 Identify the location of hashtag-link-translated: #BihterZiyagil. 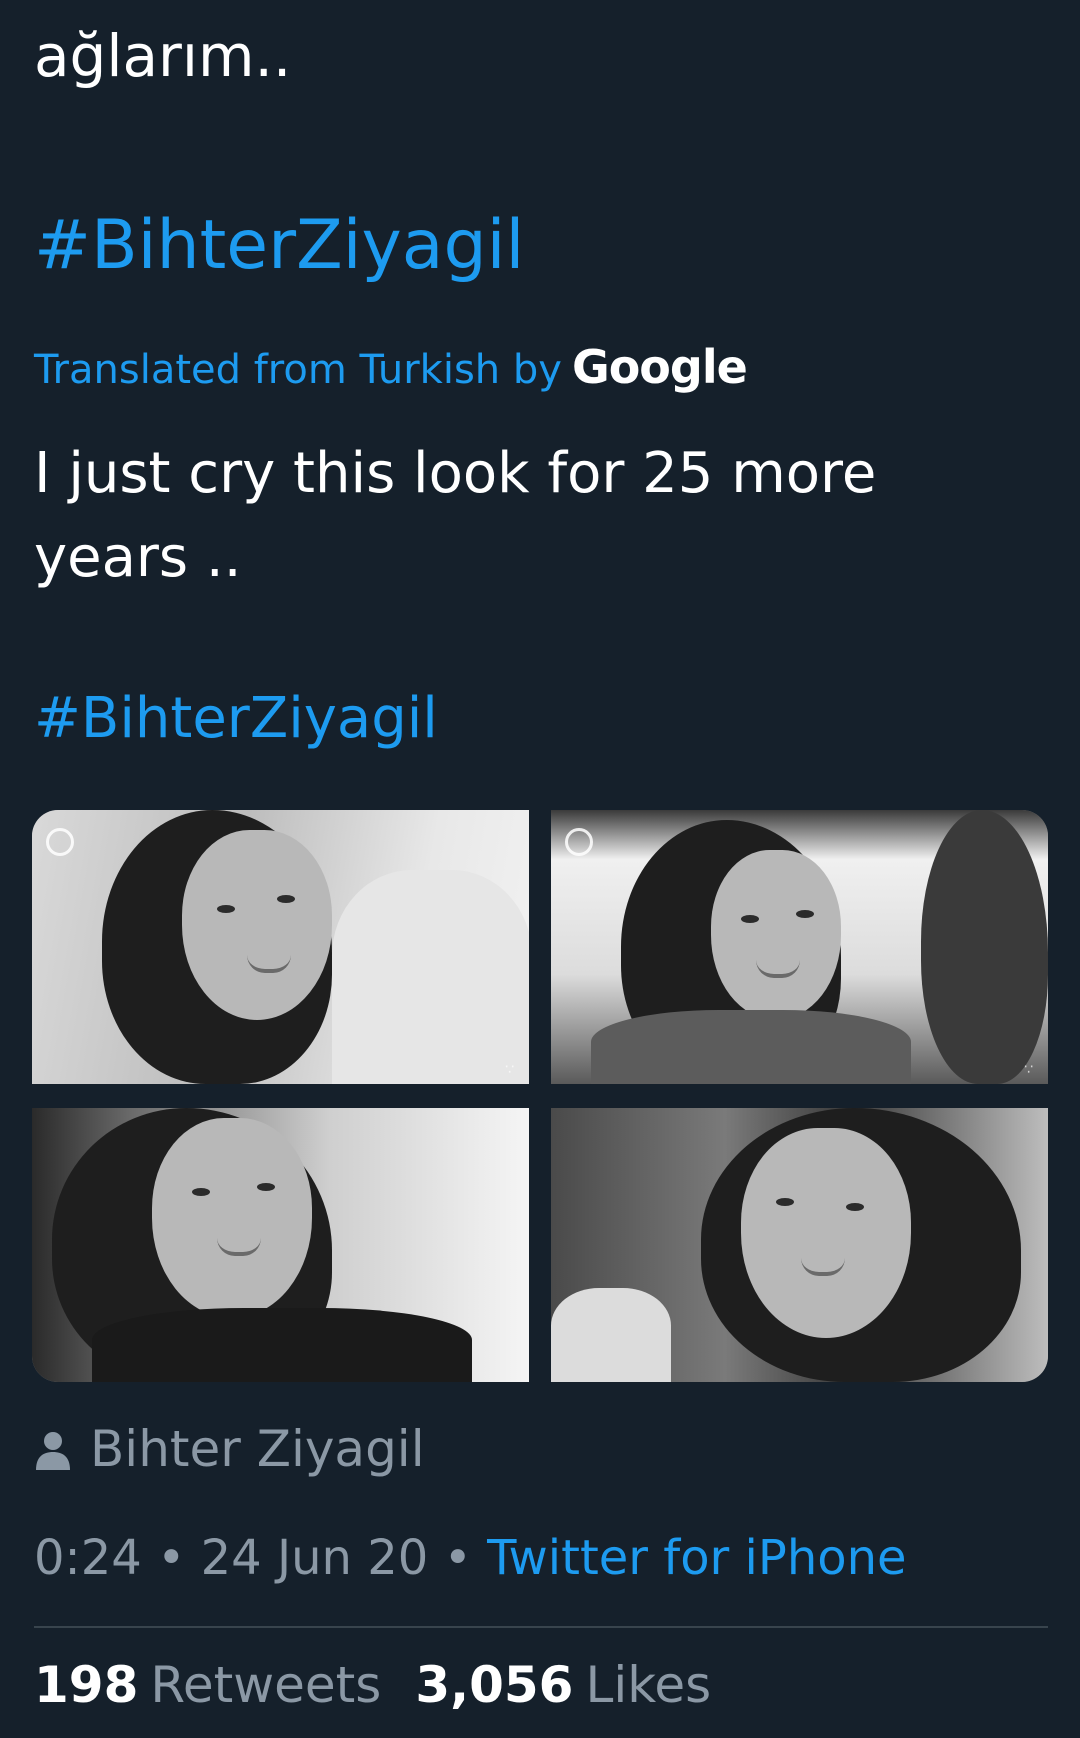
(236, 718).